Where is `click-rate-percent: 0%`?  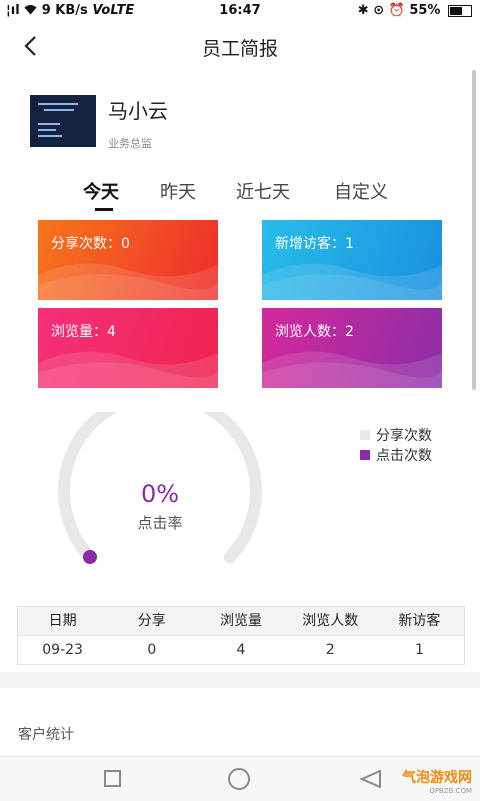 click-rate-percent: 0% is located at coordinates (160, 494).